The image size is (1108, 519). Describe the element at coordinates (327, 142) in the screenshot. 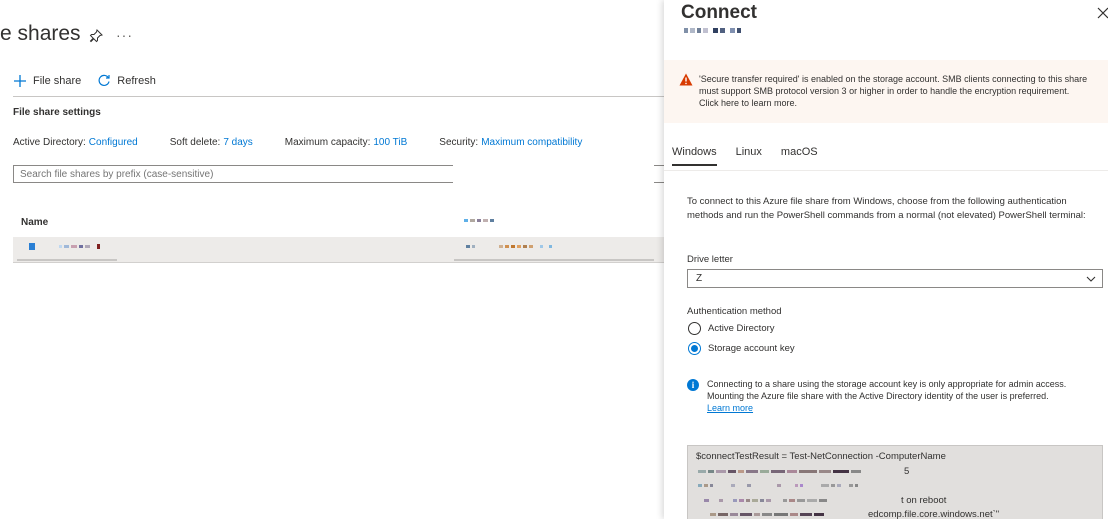

I see `max-capacity-label: Maximum capacity:` at that location.